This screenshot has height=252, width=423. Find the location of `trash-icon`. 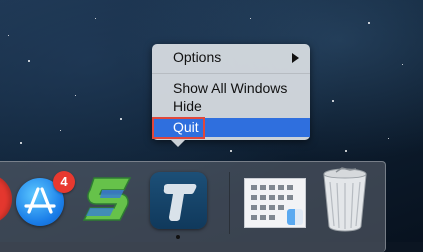

trash-icon is located at coordinates (345, 199).